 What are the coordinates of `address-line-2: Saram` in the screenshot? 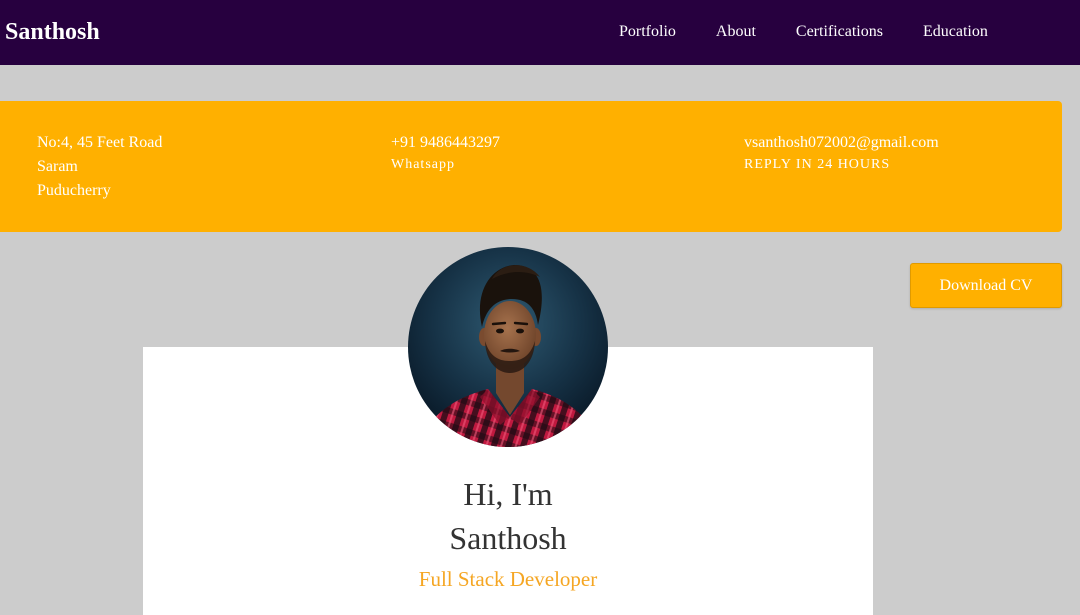 It's located at (57, 166).